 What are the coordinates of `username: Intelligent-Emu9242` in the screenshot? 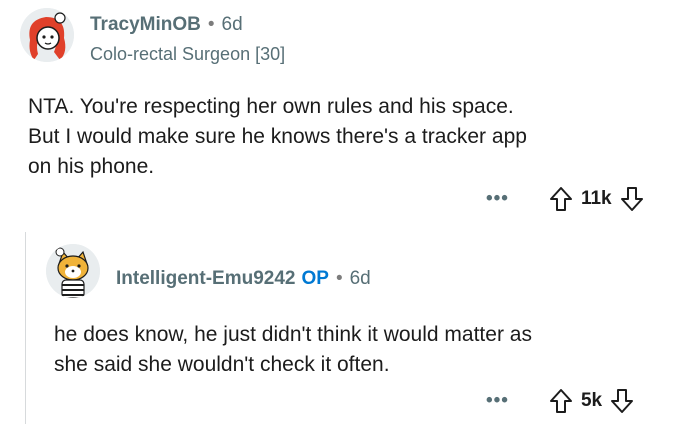 It's located at (206, 278).